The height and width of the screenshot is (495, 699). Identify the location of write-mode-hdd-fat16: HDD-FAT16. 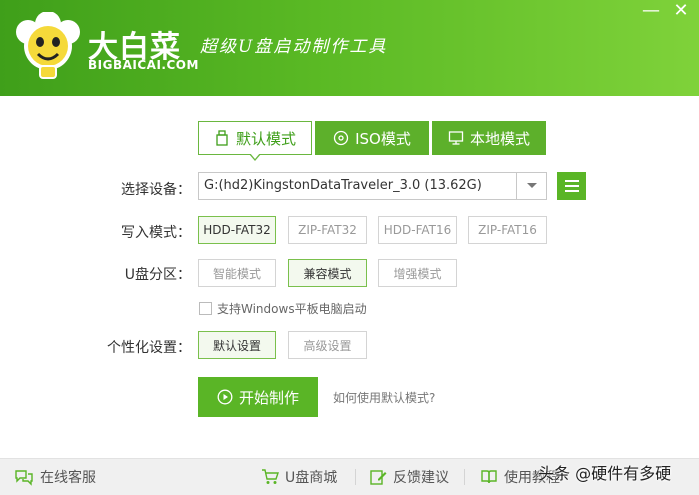
(417, 230).